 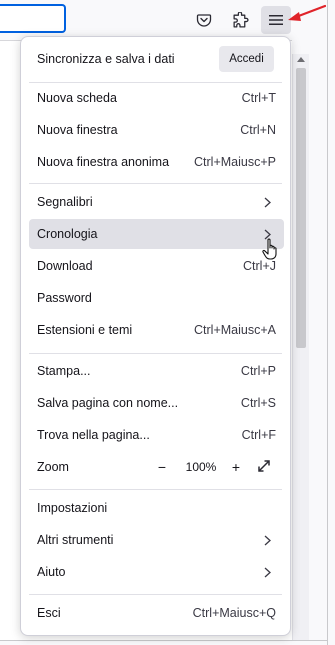 What do you see at coordinates (236, 467) in the screenshot?
I see `zoom-in-button: +` at bounding box center [236, 467].